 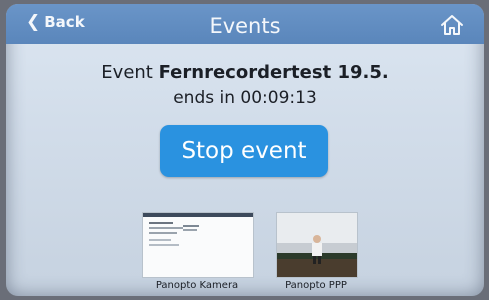 I want to click on chevron-left-icon: ❮, so click(x=33, y=21).